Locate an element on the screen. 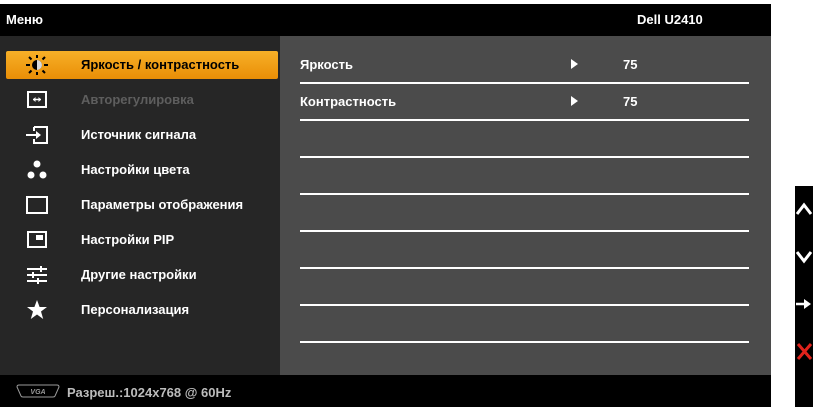 This screenshot has width=813, height=407. right-arrow-icon is located at coordinates (804, 304).